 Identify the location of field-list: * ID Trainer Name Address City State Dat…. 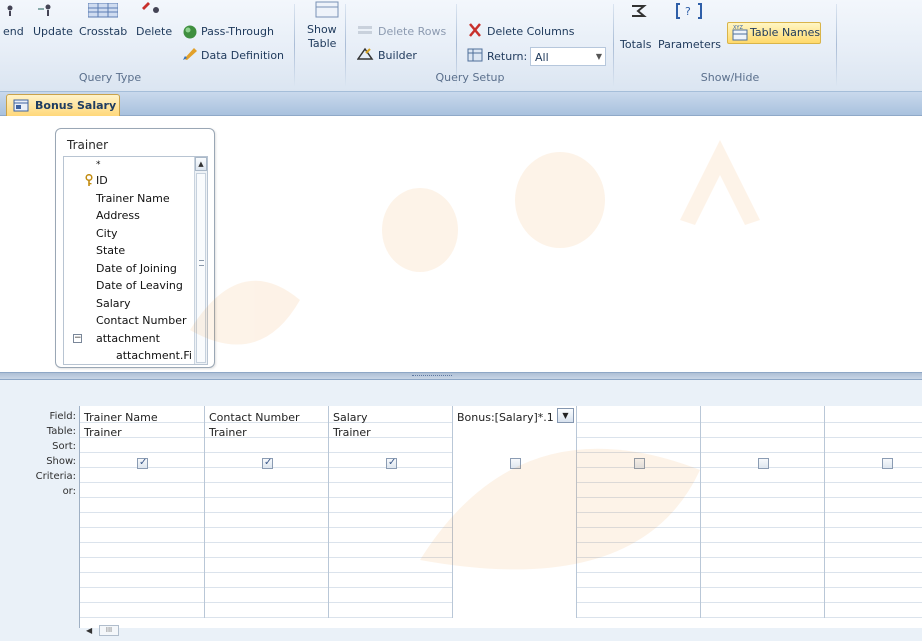
(135, 260).